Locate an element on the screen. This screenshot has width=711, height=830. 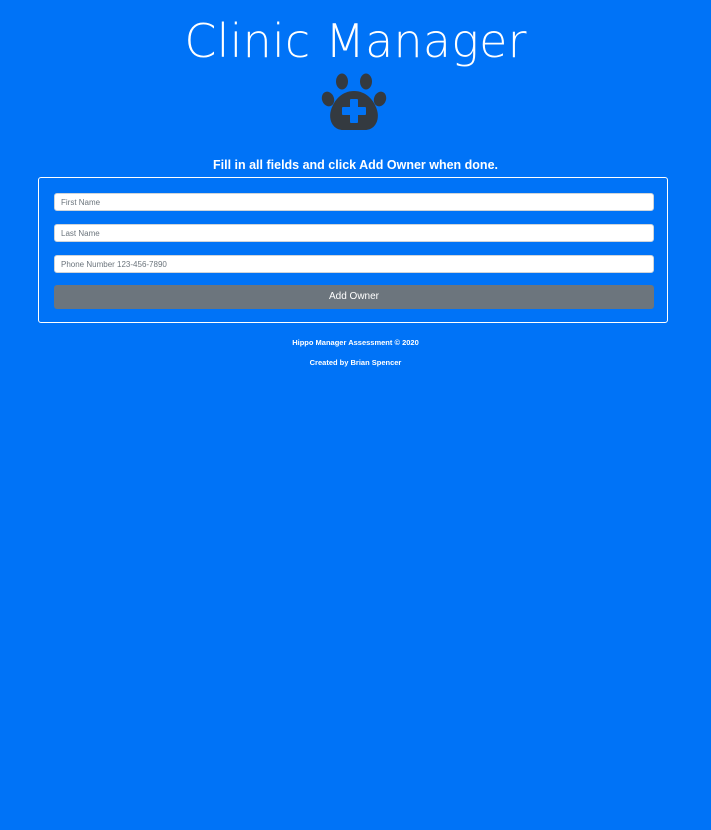
footer-credit: Created by Brian Spencer is located at coordinates (355, 362).